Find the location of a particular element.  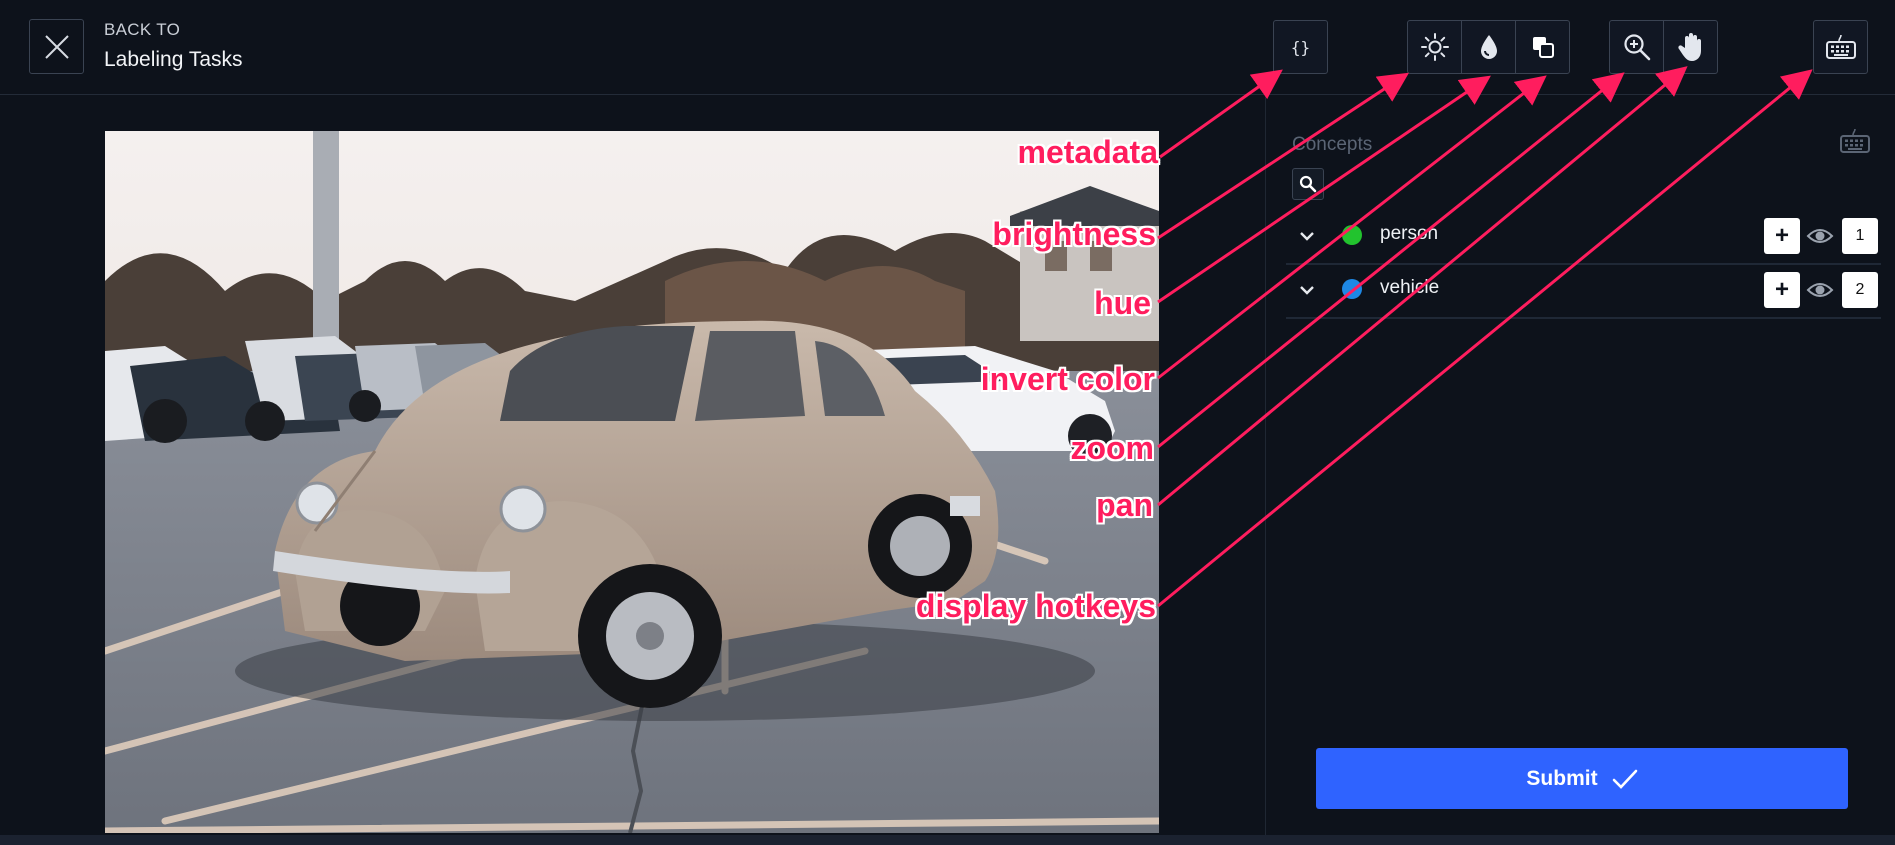

hue-button is located at coordinates (1488, 47).